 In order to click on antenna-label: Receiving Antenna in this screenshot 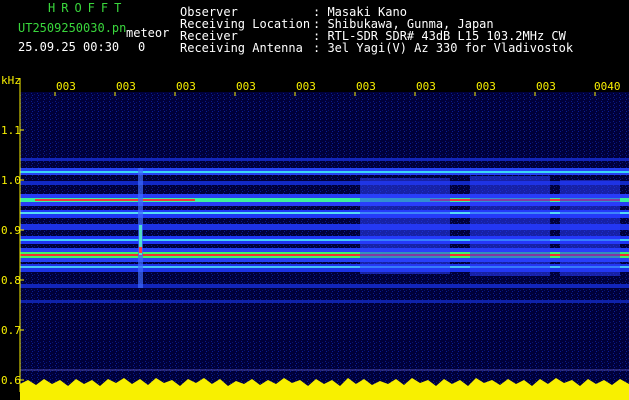, I will do `click(241, 48)`.